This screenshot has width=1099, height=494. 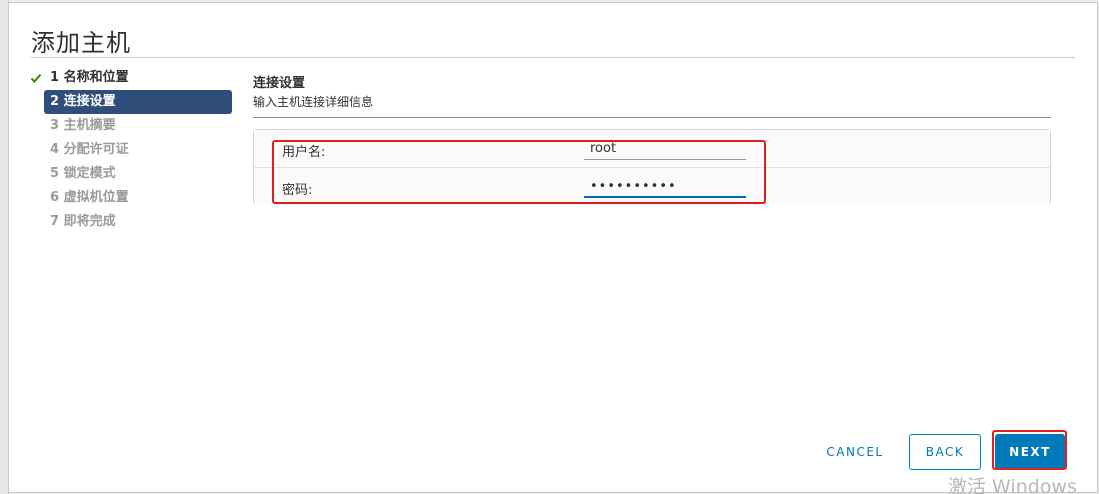 I want to click on username-label: 用户名:, so click(x=304, y=152).